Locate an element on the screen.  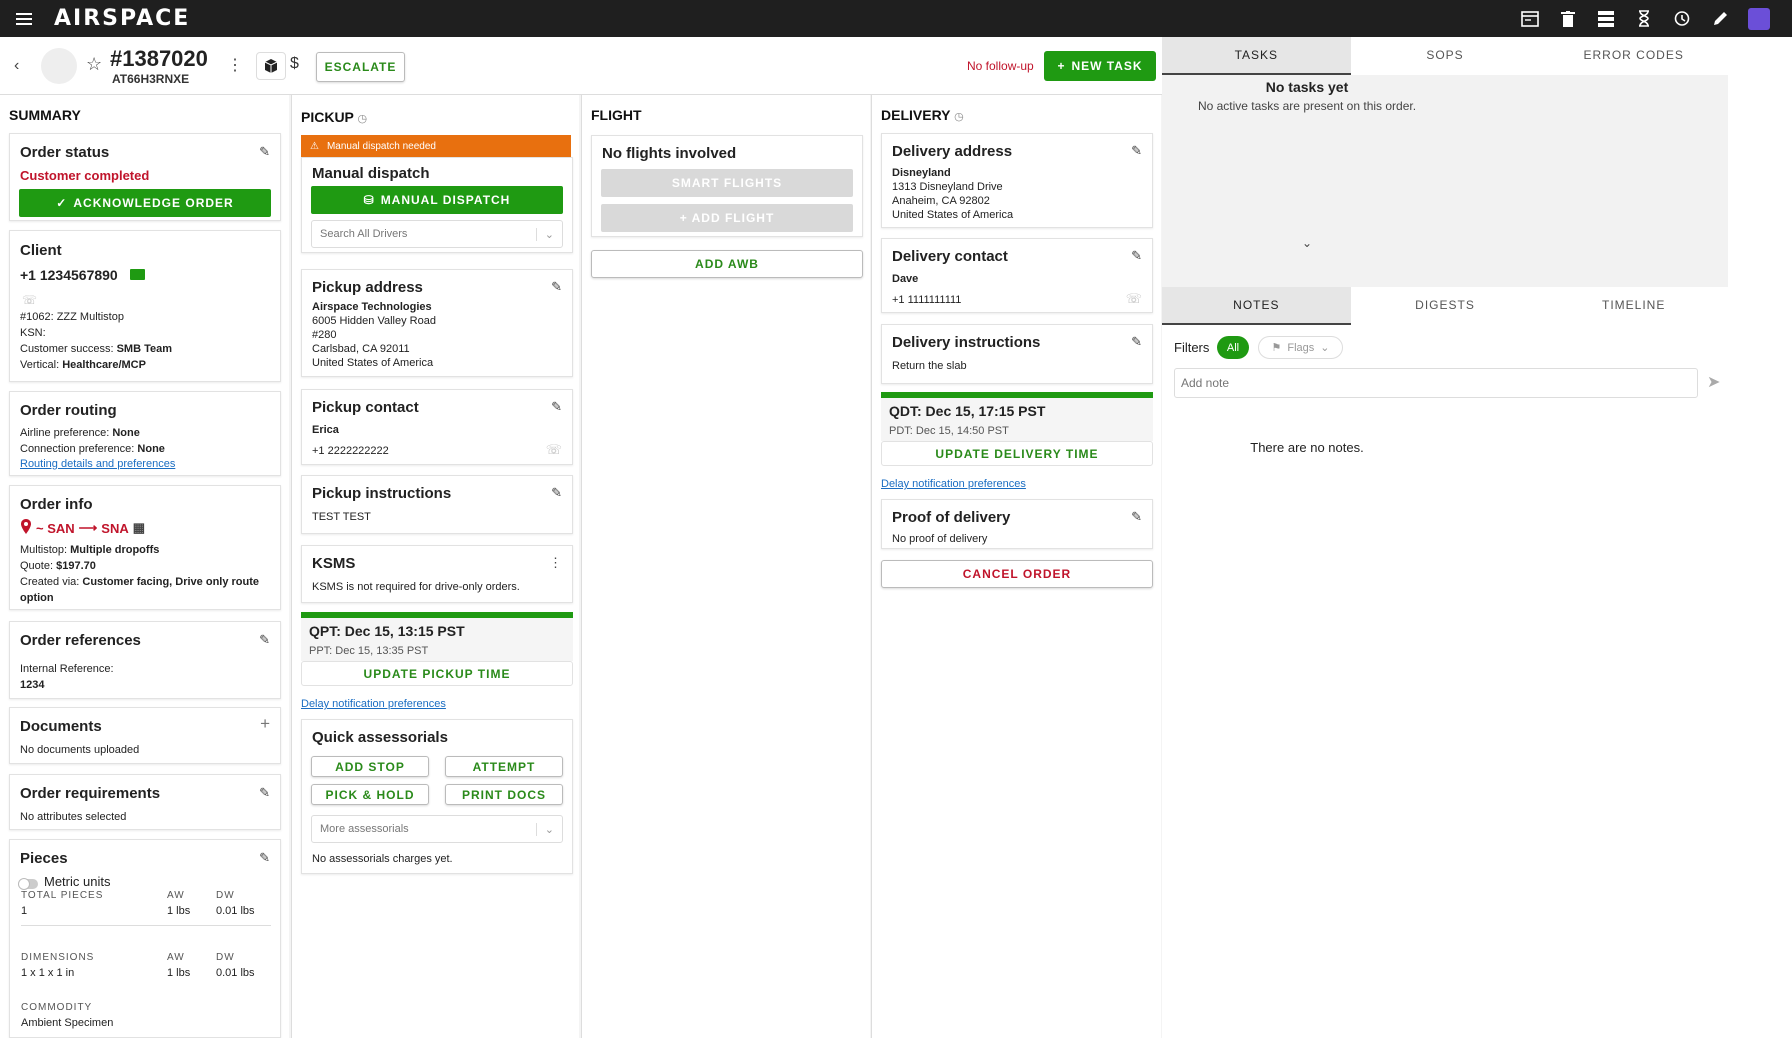
quote-value: $197.70 is located at coordinates (76, 566).